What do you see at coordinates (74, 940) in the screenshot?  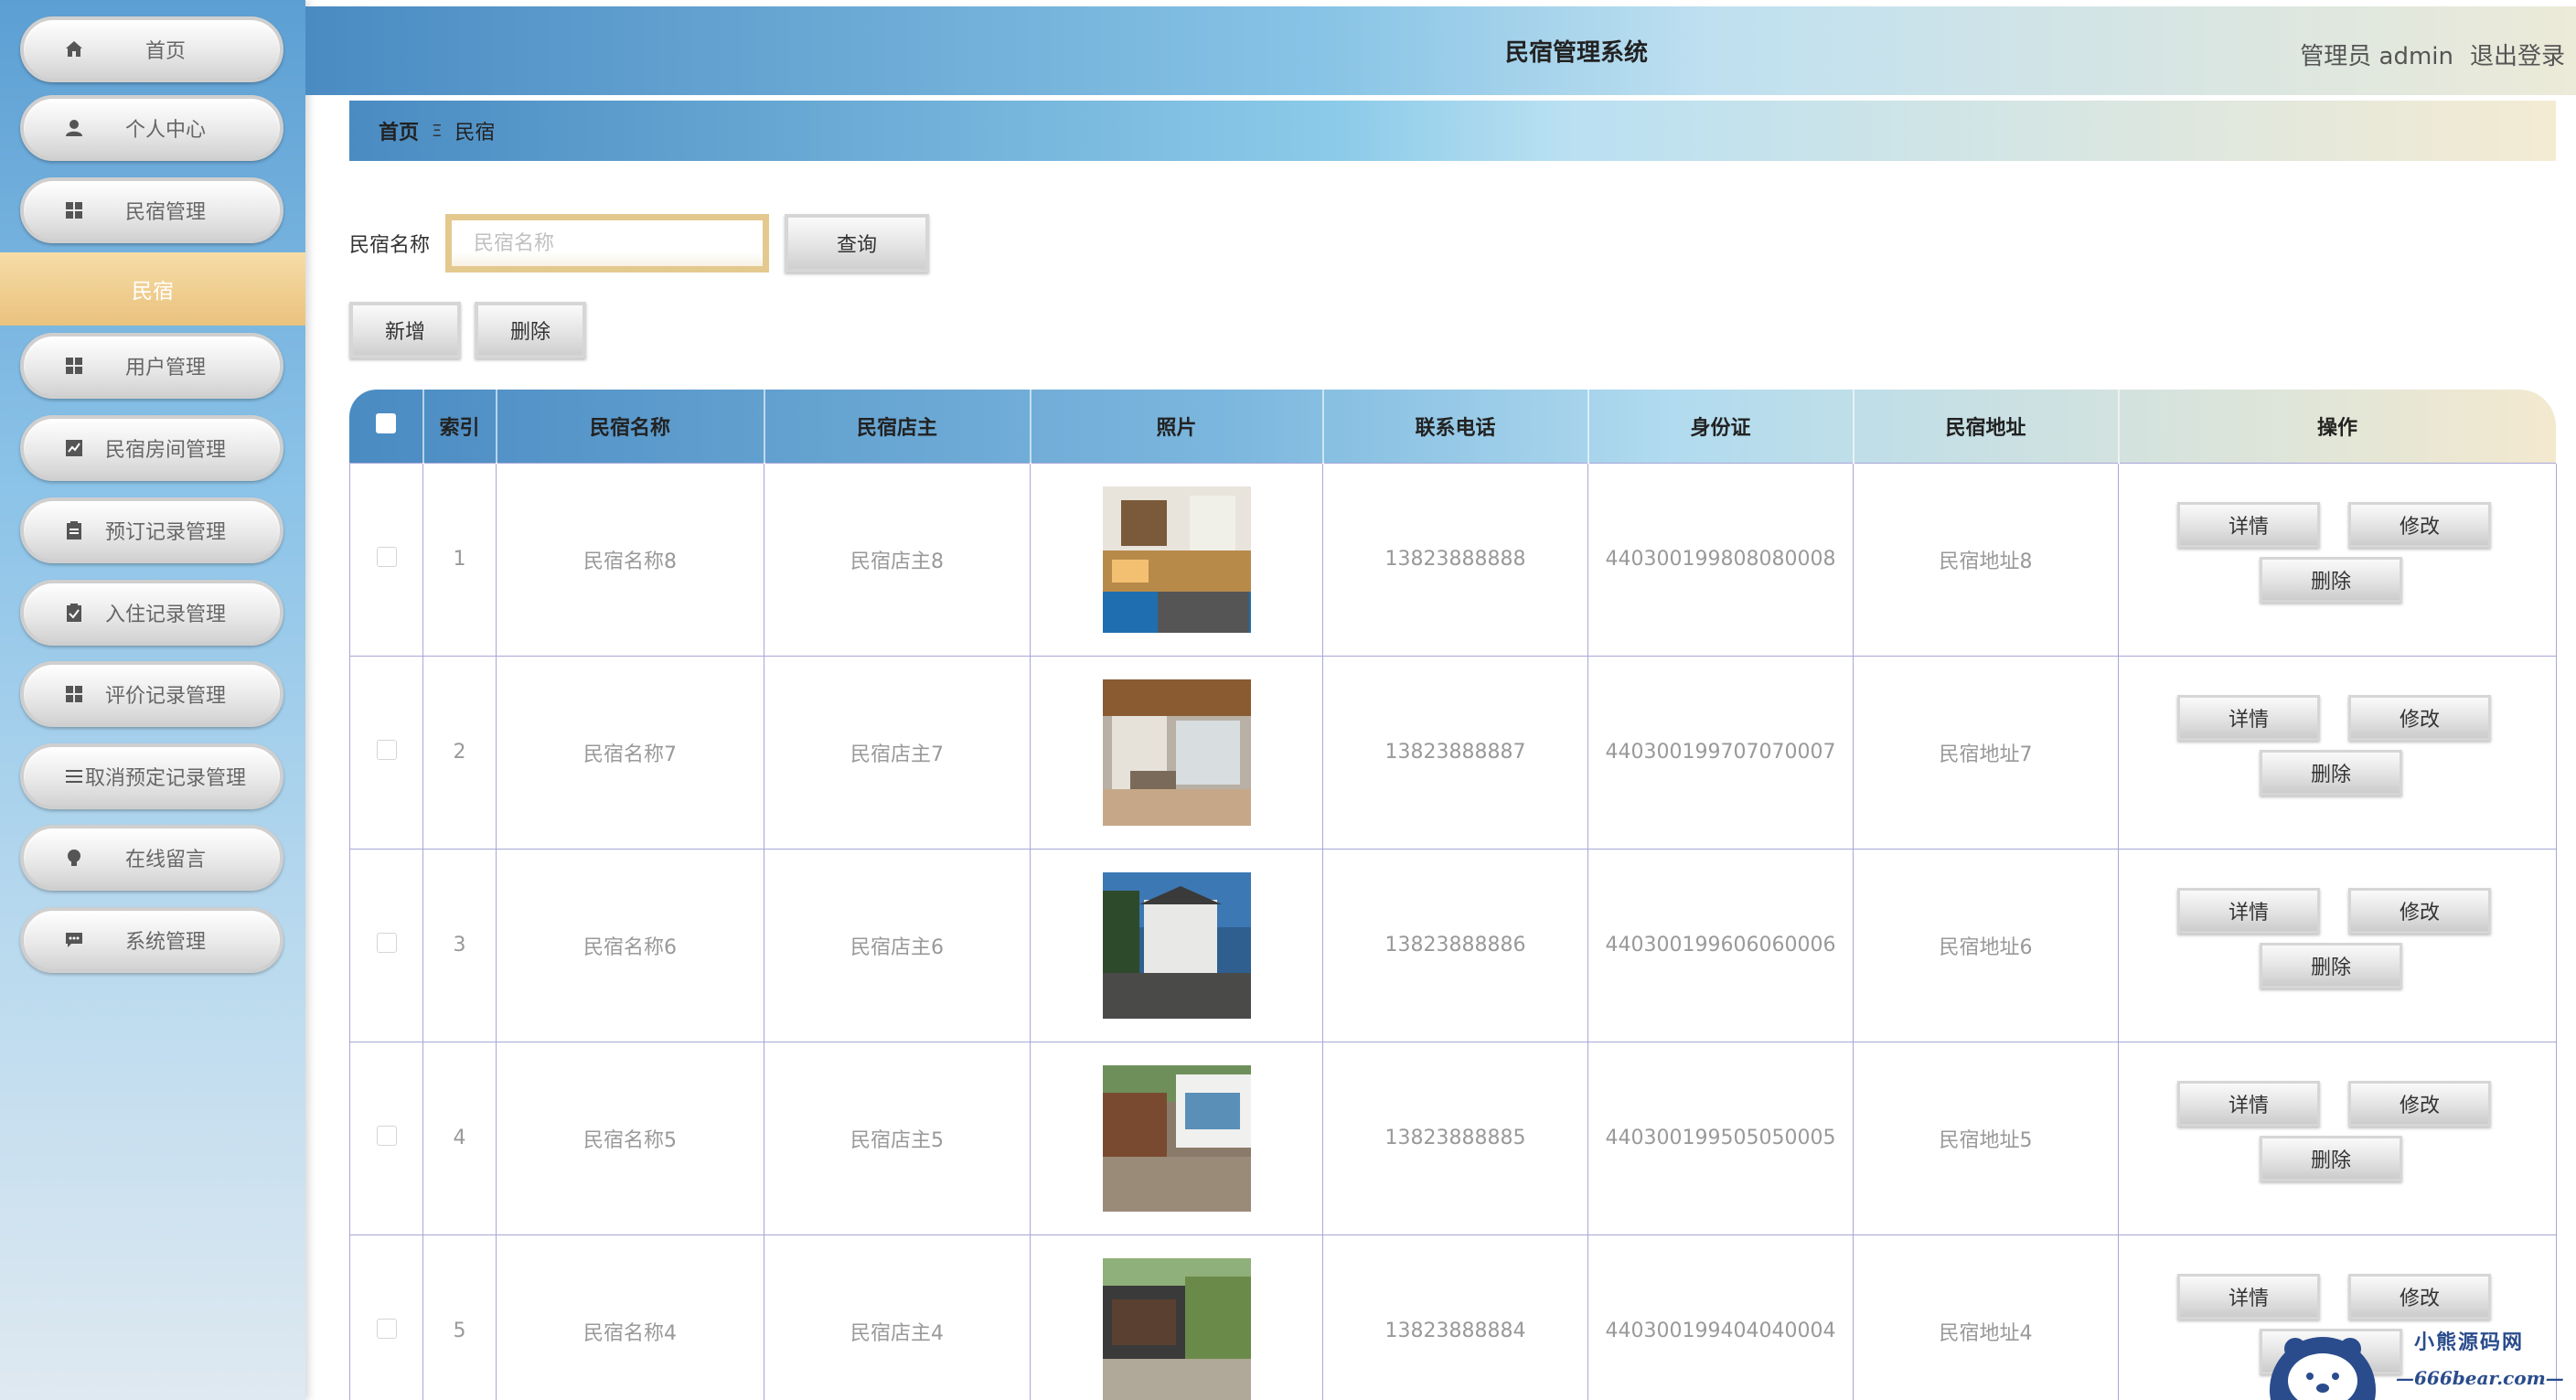 I see `chat-icon` at bounding box center [74, 940].